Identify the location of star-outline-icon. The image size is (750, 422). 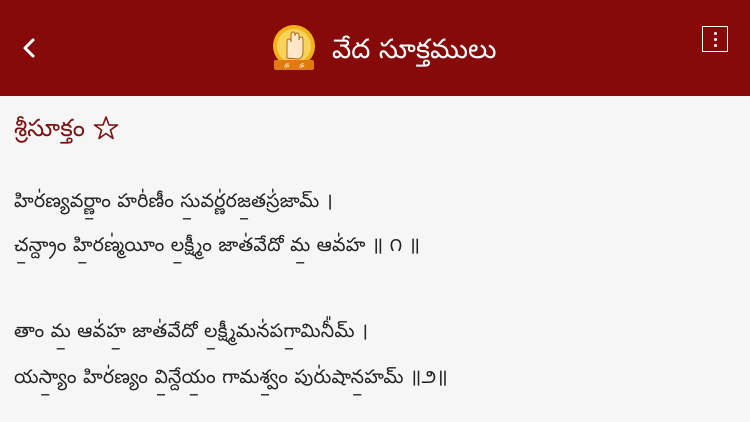
(106, 128).